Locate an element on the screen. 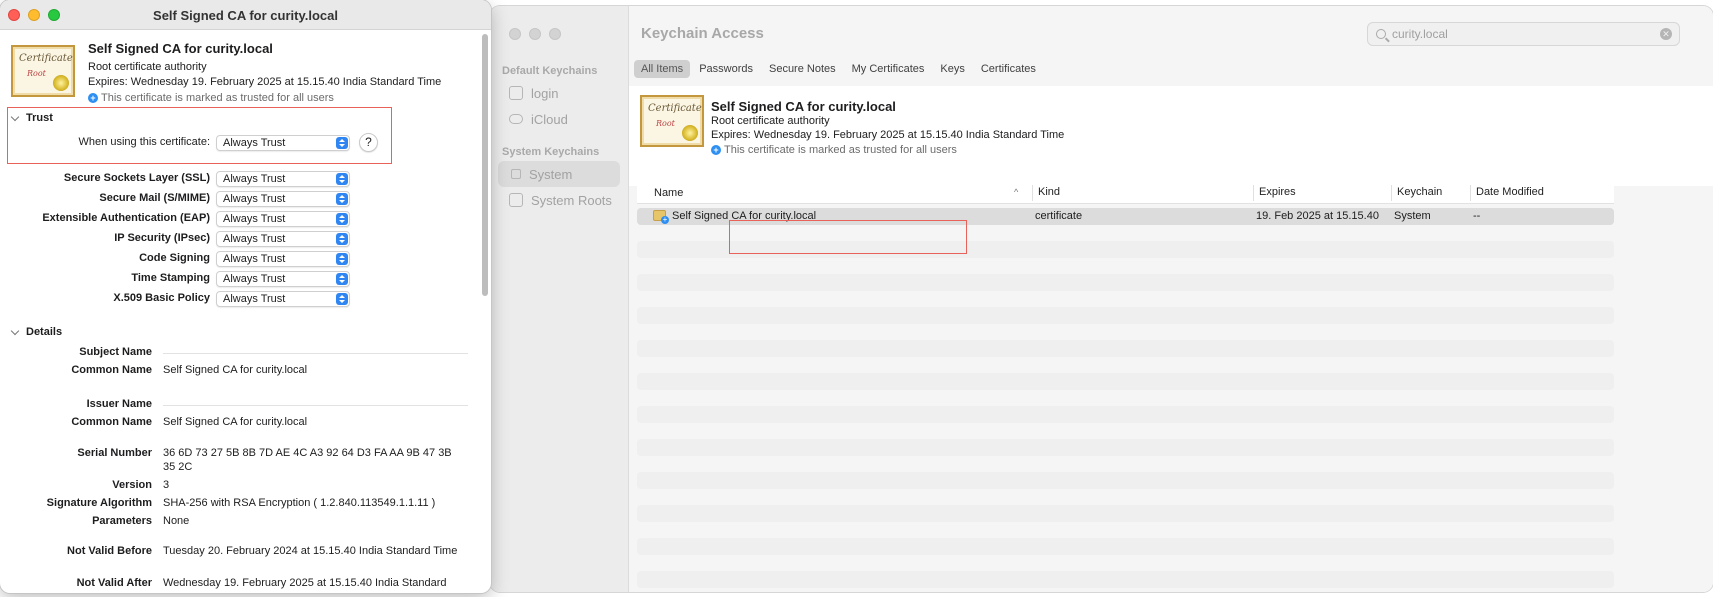 The height and width of the screenshot is (597, 1713). sidebar-item-label: iCloud is located at coordinates (549, 119).